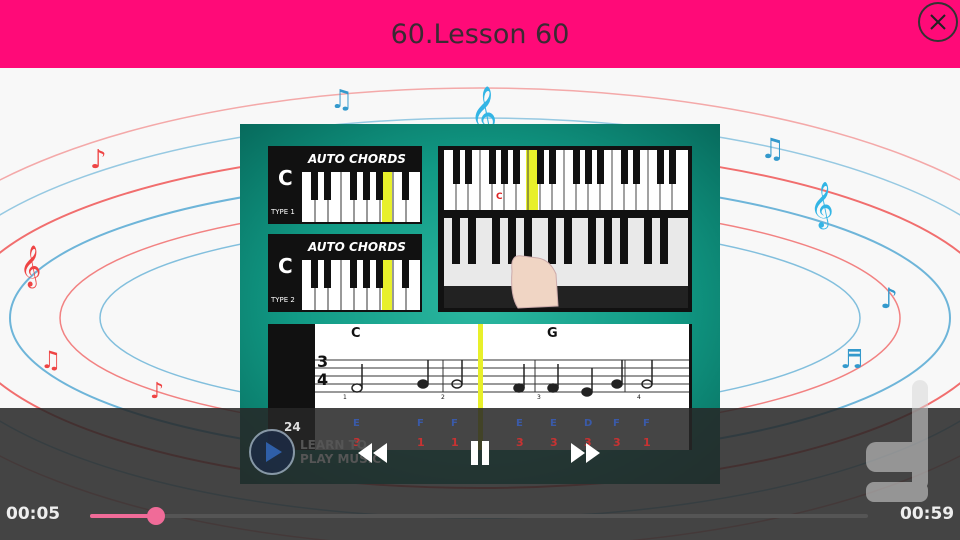 The width and height of the screenshot is (960, 540). I want to click on auto-chords-panel-2: AUTO CHORDS C TYPE 2, so click(345, 273).